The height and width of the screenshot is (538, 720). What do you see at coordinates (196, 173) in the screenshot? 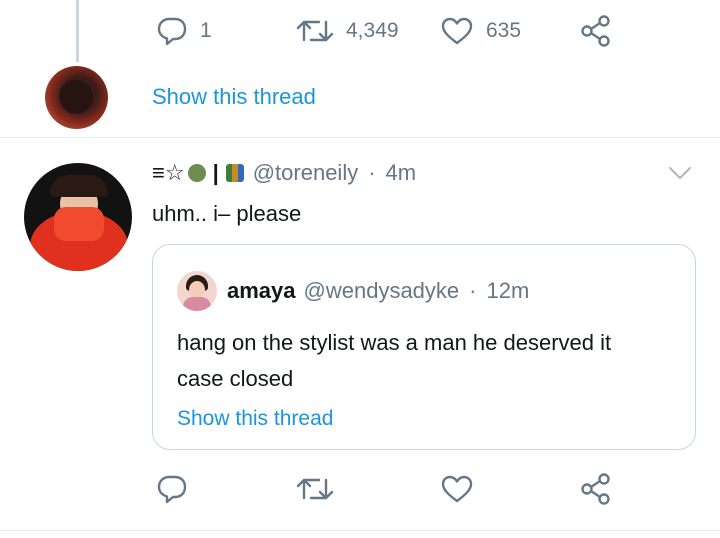
I see `turtle-emoji-icon` at bounding box center [196, 173].